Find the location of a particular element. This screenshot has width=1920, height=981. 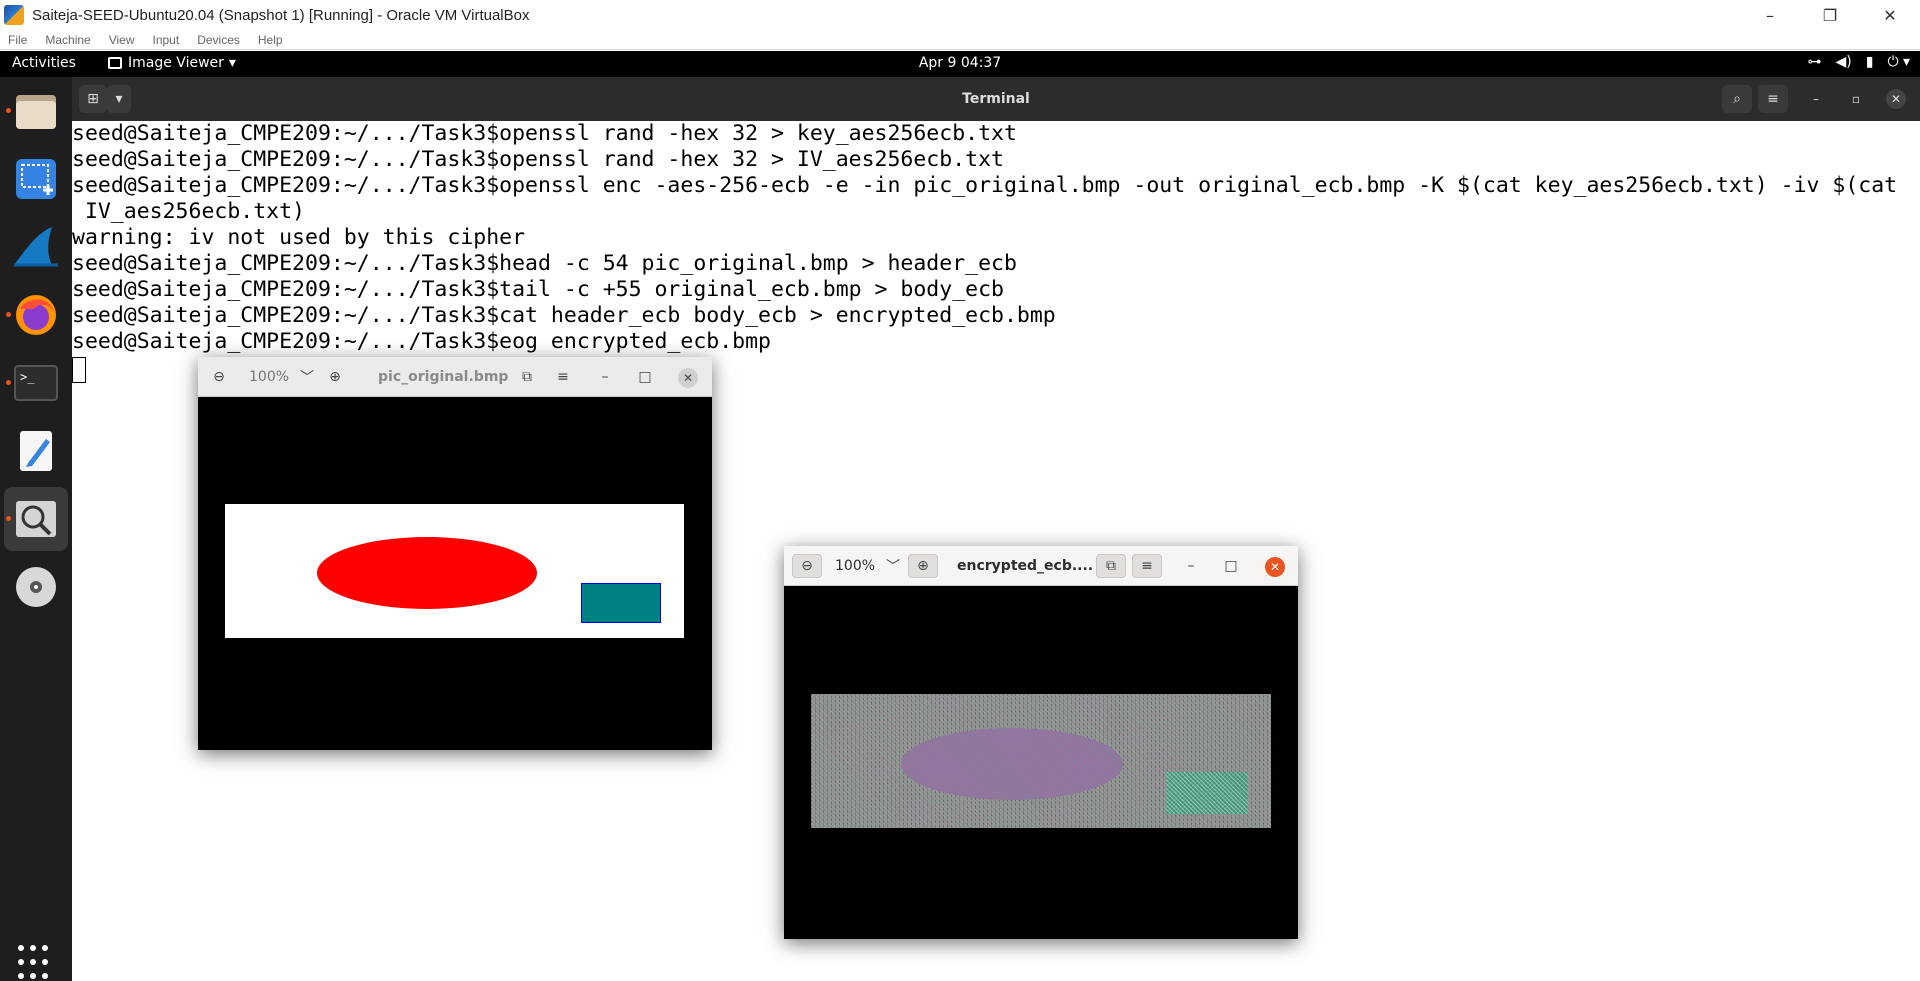

screenshot-icon is located at coordinates (36, 179).